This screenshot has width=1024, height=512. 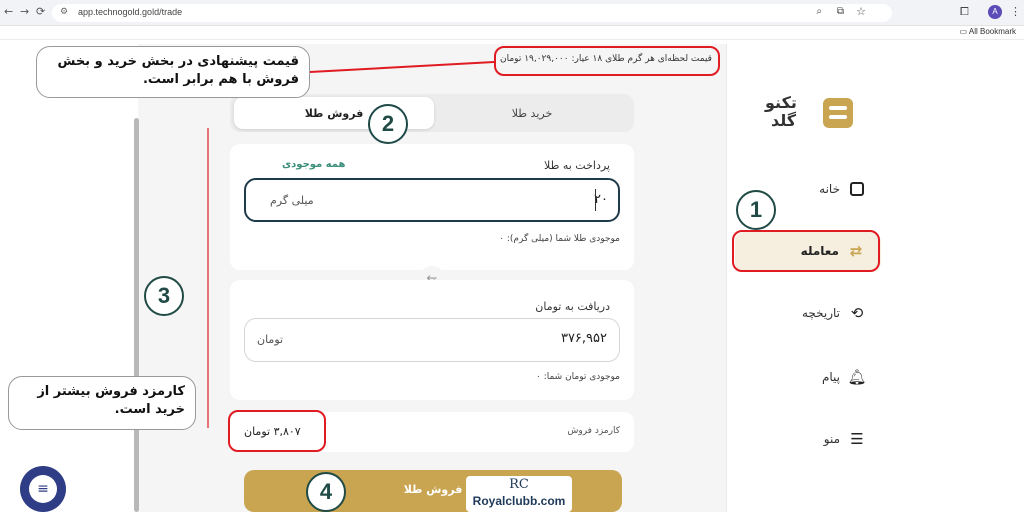 I want to click on step-3-marker: 3, so click(x=164, y=296).